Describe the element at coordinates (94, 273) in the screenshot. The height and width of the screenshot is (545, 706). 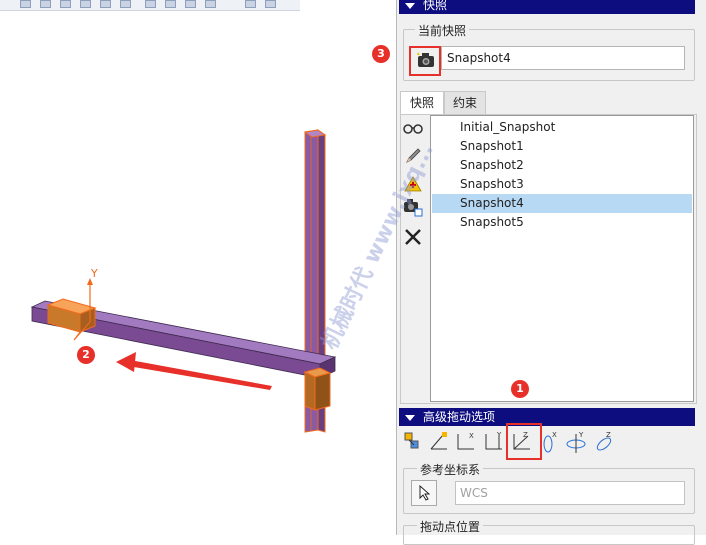
I see `axis-label-y: Y` at that location.